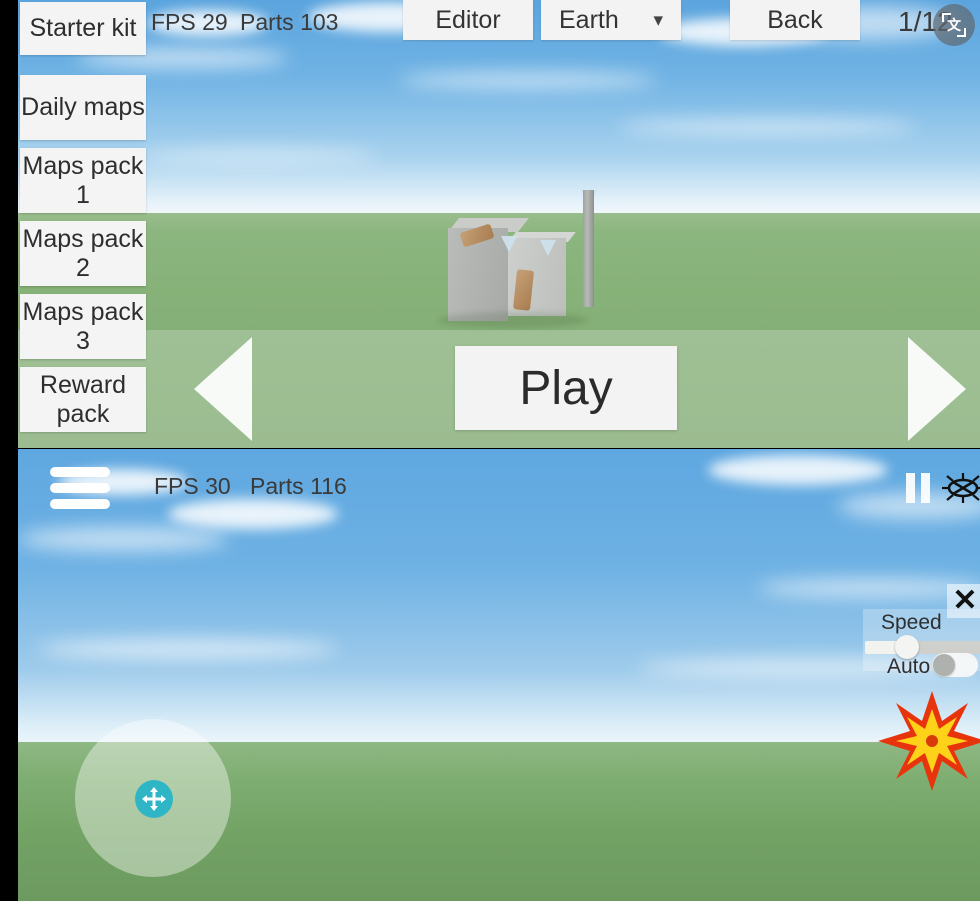 The image size is (980, 901). I want to click on auto-toggle, so click(955, 665).